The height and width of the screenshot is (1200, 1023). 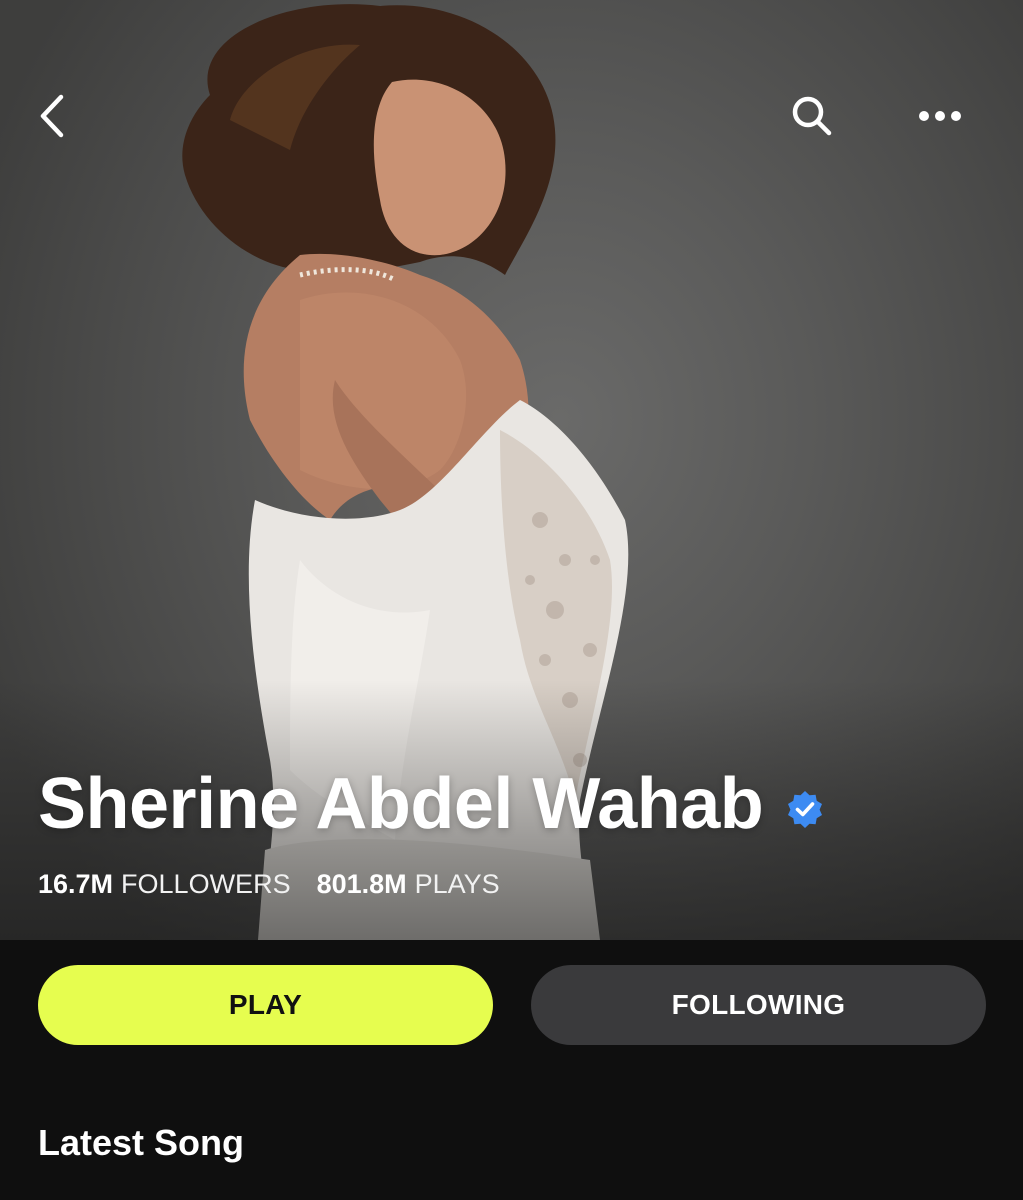 I want to click on artist-name: Sherine Abdel Wahab, so click(x=401, y=804).